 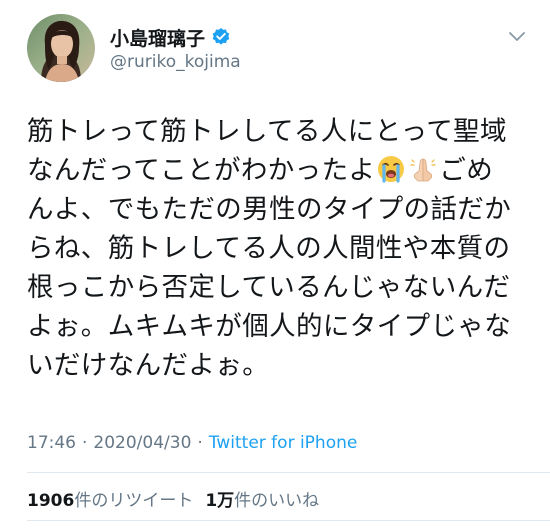 I want to click on folded-hands-emoji-icon, so click(x=423, y=169).